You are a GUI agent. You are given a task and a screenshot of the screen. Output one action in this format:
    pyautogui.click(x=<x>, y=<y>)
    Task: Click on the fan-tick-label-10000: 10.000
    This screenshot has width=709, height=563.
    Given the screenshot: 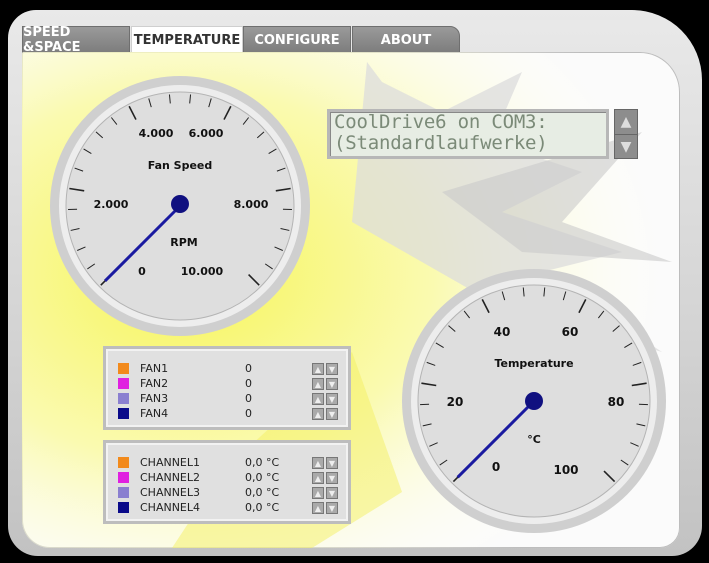 What is the action you would take?
    pyautogui.click(x=202, y=271)
    